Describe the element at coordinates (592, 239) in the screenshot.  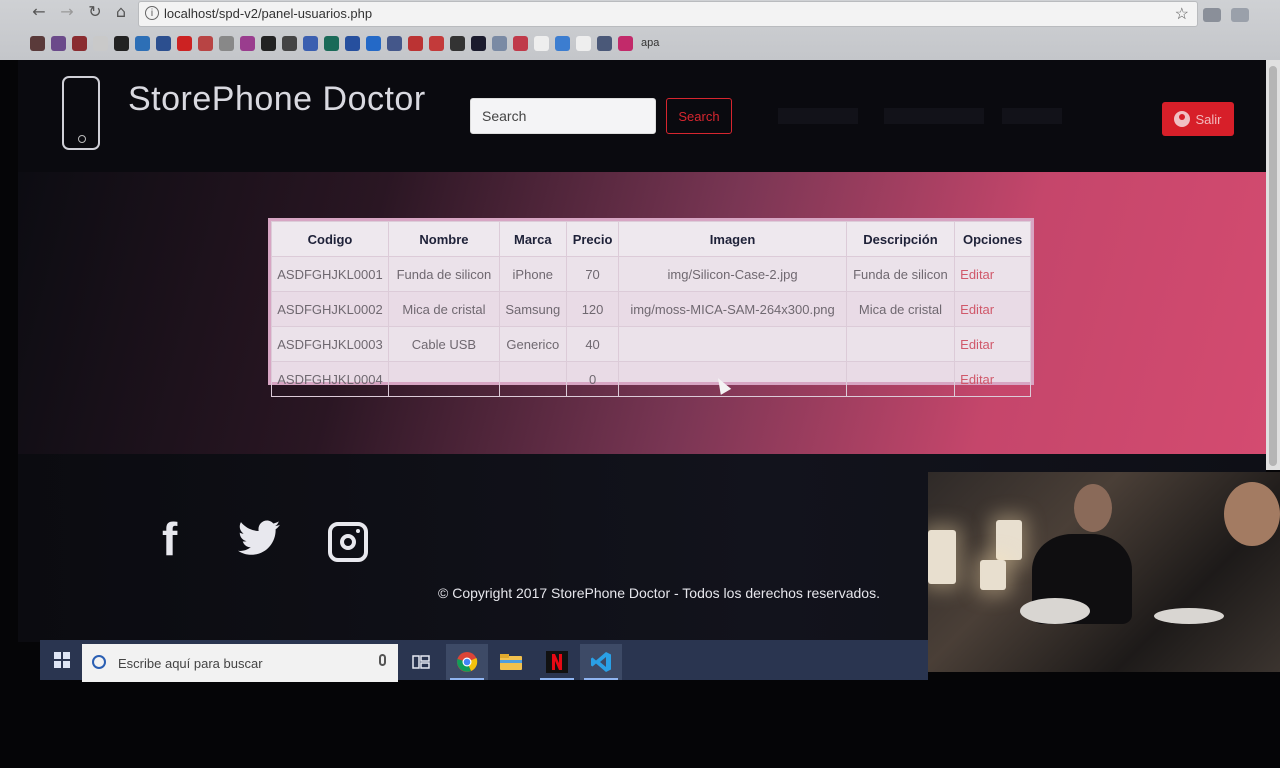
I see `column-header: Precio` at that location.